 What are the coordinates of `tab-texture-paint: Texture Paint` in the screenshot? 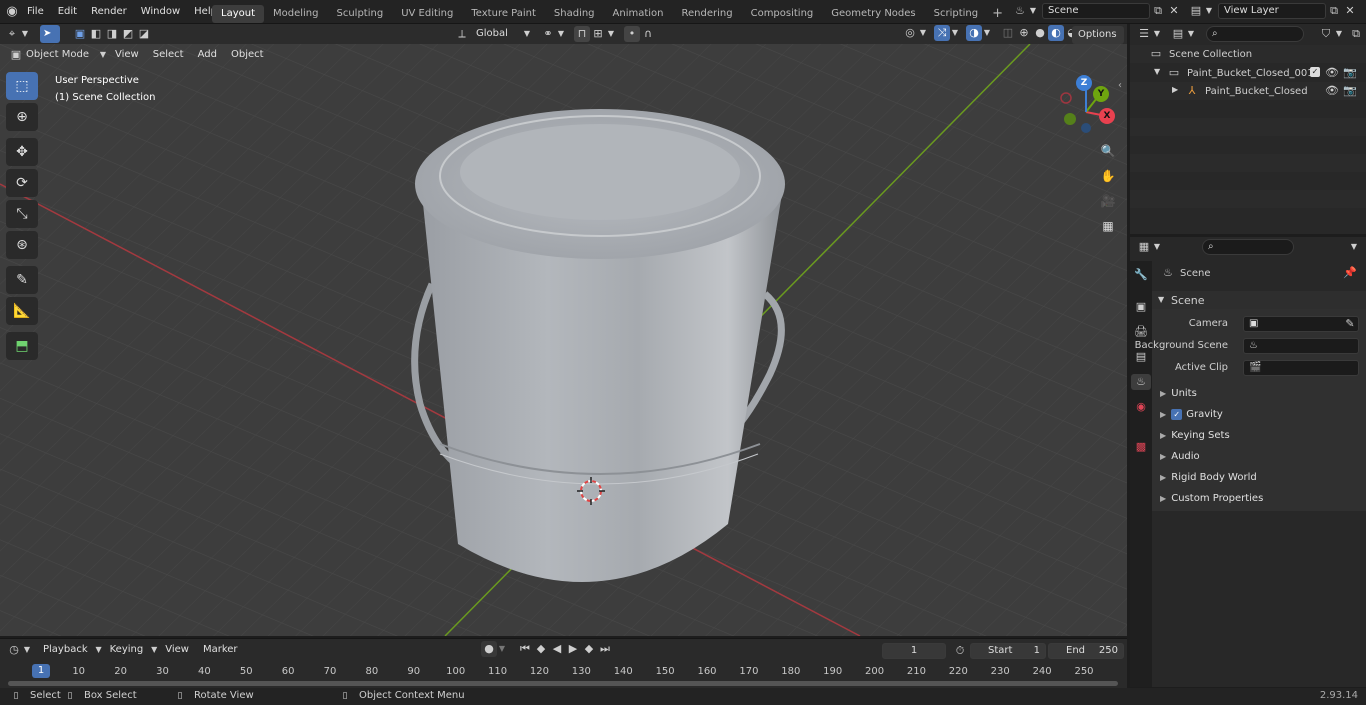 It's located at (503, 14).